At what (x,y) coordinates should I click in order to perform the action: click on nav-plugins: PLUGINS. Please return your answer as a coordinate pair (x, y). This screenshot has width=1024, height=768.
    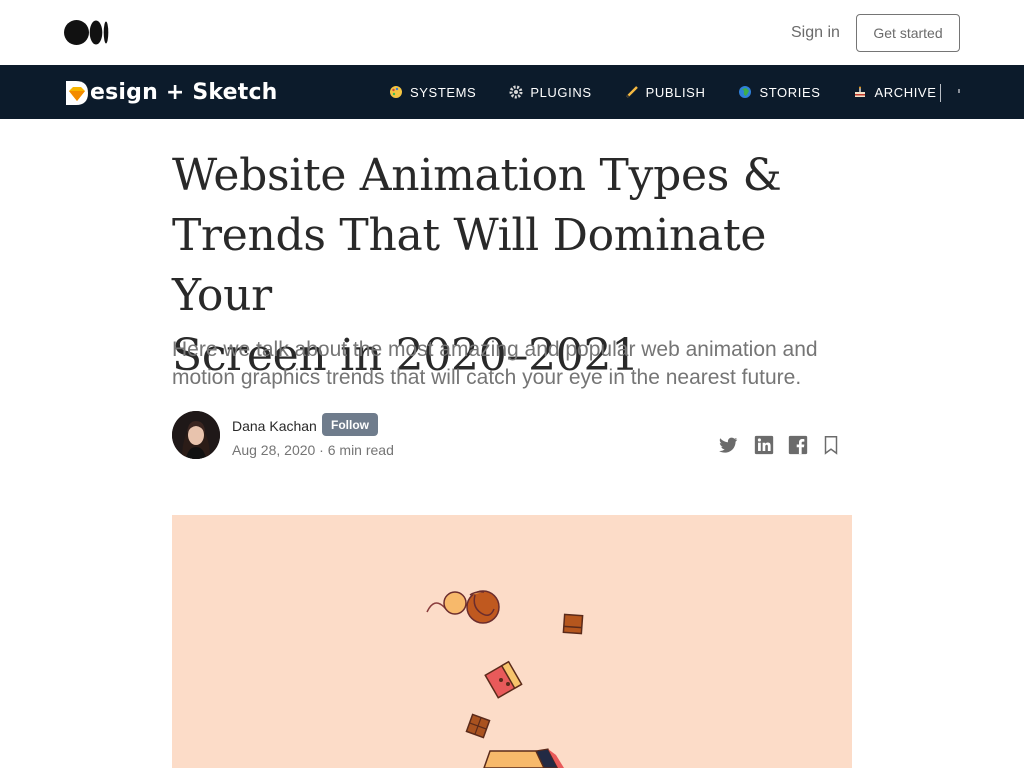
    Looking at the image, I should click on (549, 92).